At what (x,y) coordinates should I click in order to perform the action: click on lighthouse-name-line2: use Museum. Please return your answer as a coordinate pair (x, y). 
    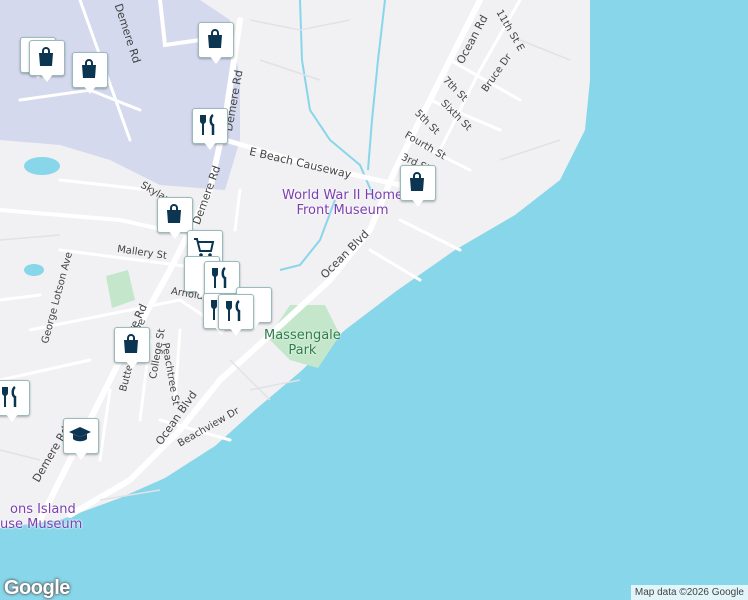
    Looking at the image, I should click on (41, 524).